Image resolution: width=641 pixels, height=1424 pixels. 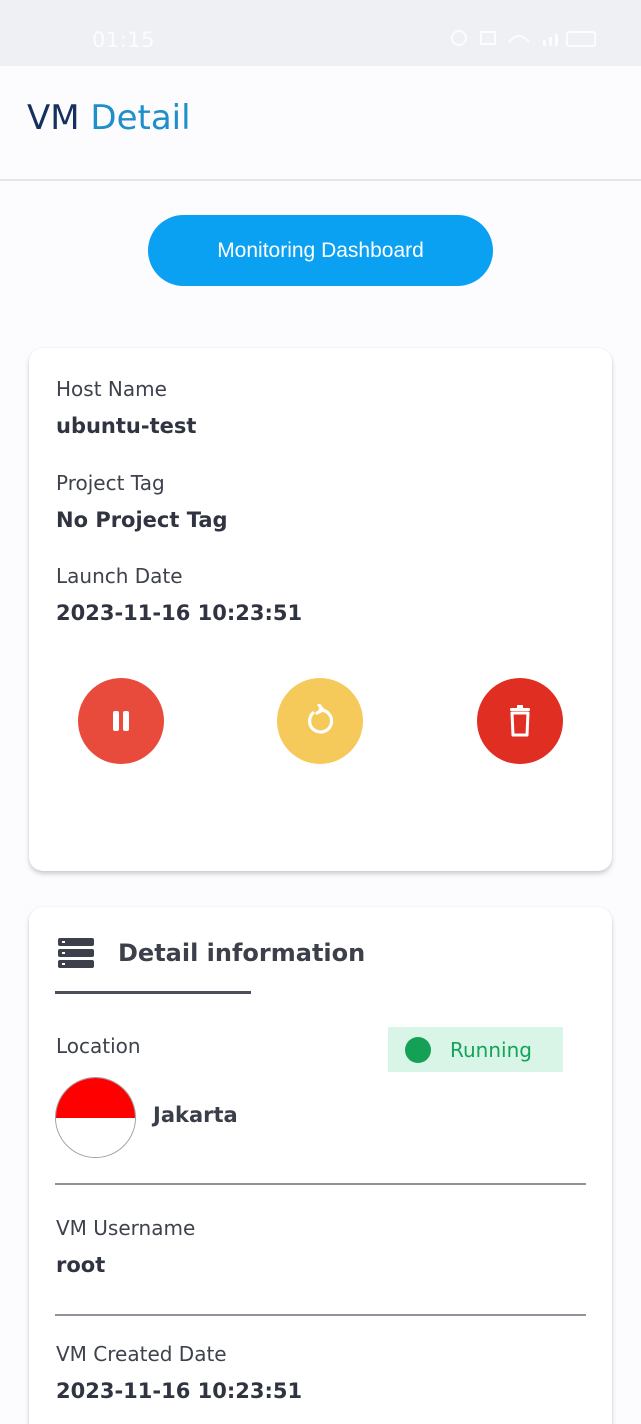 I want to click on section-header: Detail information, so click(x=210, y=953).